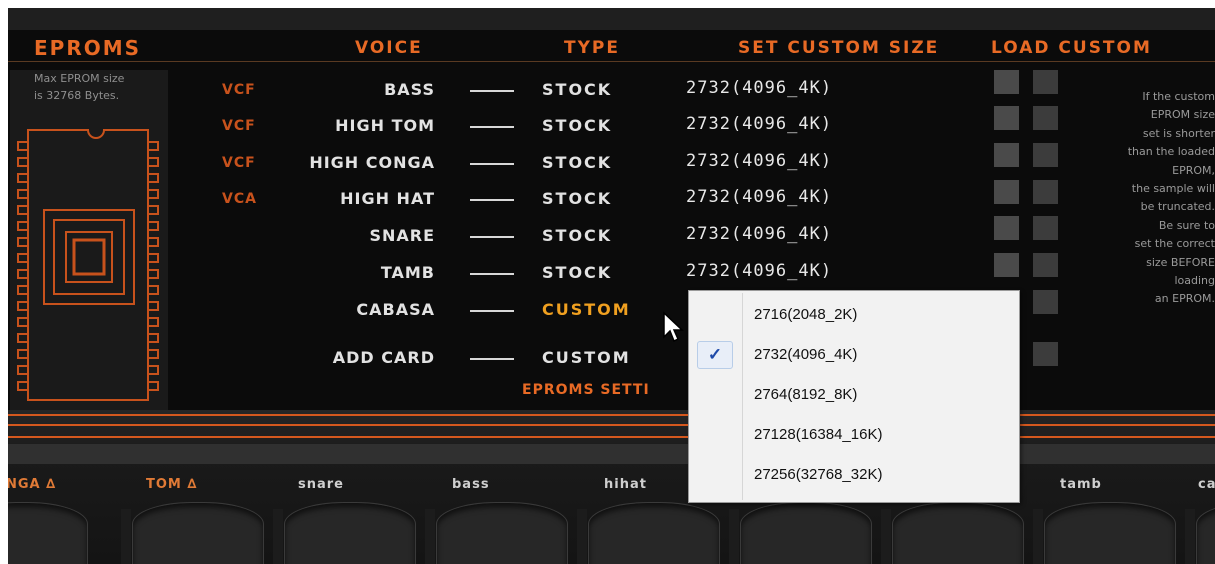 Image resolution: width=1215 pixels, height=564 pixels. Describe the element at coordinates (407, 272) in the screenshot. I see `voice-label: TAMB` at that location.